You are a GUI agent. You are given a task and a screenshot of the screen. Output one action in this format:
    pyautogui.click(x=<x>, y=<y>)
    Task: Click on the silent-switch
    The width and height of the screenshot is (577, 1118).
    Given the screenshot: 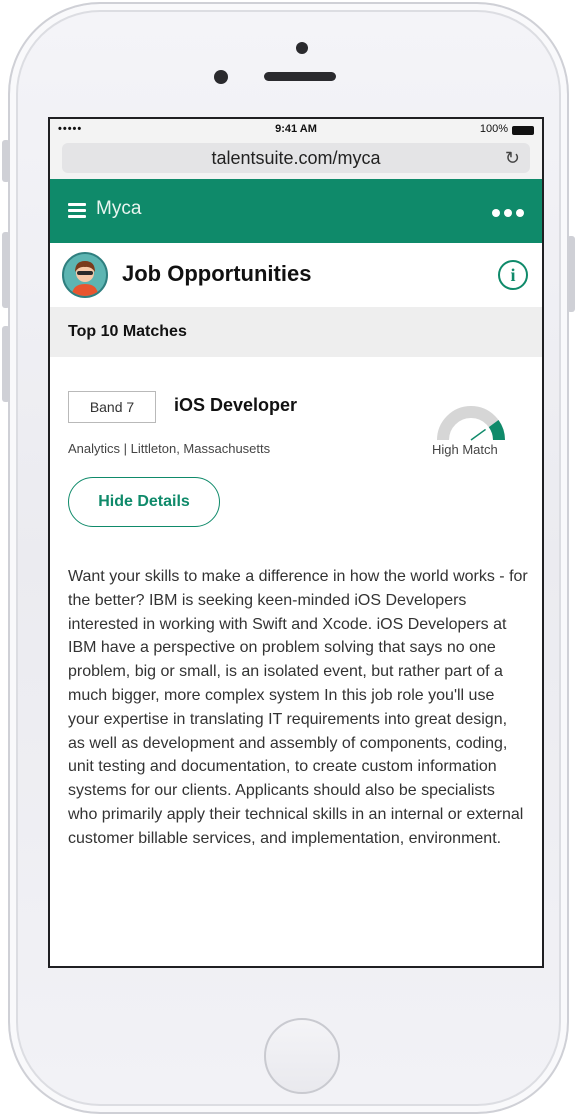 What is the action you would take?
    pyautogui.click(x=6, y=161)
    